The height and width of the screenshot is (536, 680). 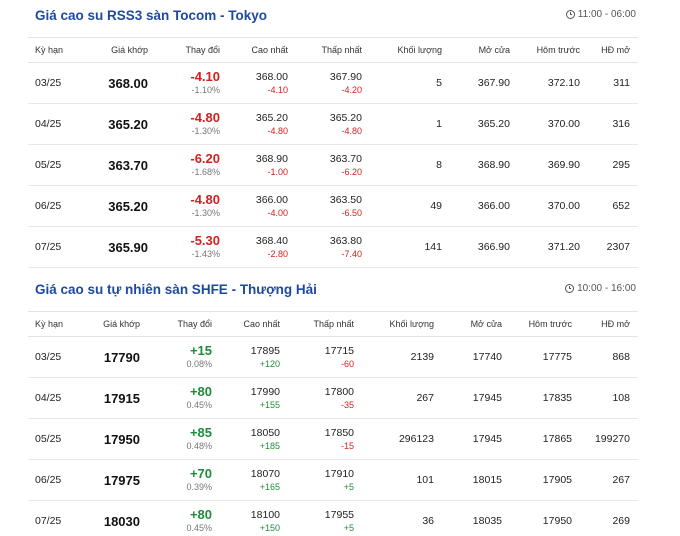 I want to click on low-change: -6.20, so click(x=351, y=172).